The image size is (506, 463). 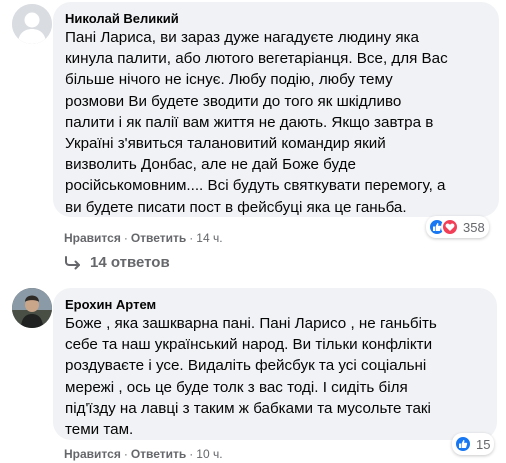 I want to click on reaction-summary: 358, so click(x=457, y=227).